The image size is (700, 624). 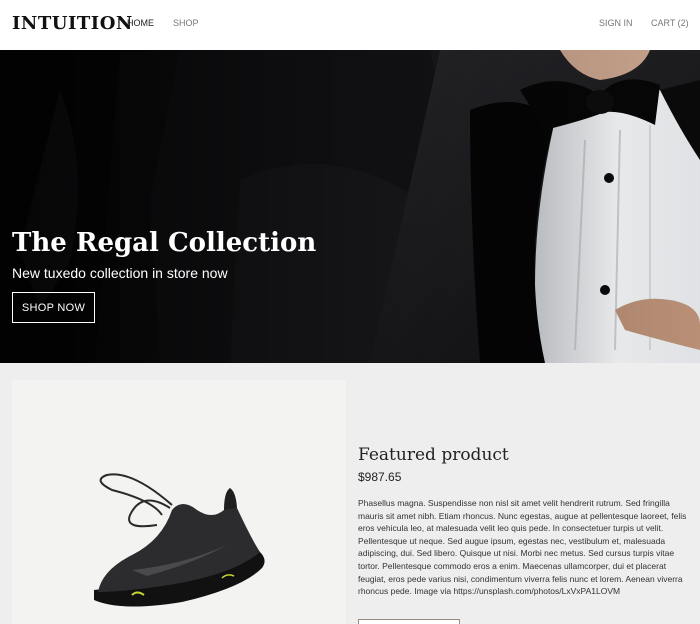 I want to click on site-header: INTUITION HOME SHOP SIGN IN CART (2), so click(x=350, y=25).